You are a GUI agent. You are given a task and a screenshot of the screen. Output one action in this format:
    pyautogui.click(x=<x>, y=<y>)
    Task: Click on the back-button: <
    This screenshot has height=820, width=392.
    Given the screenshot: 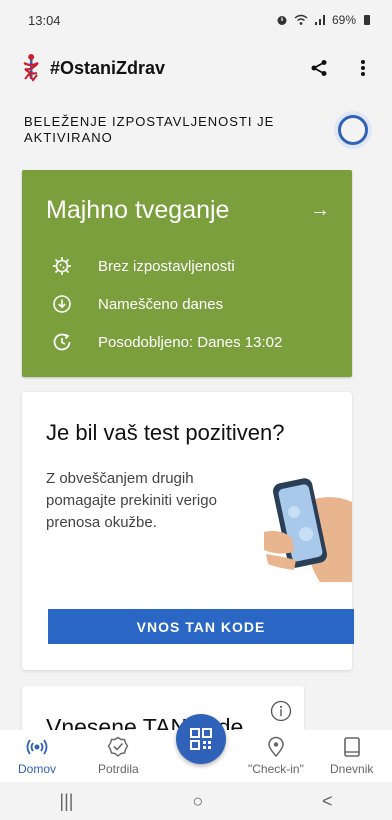 What is the action you would take?
    pyautogui.click(x=327, y=801)
    